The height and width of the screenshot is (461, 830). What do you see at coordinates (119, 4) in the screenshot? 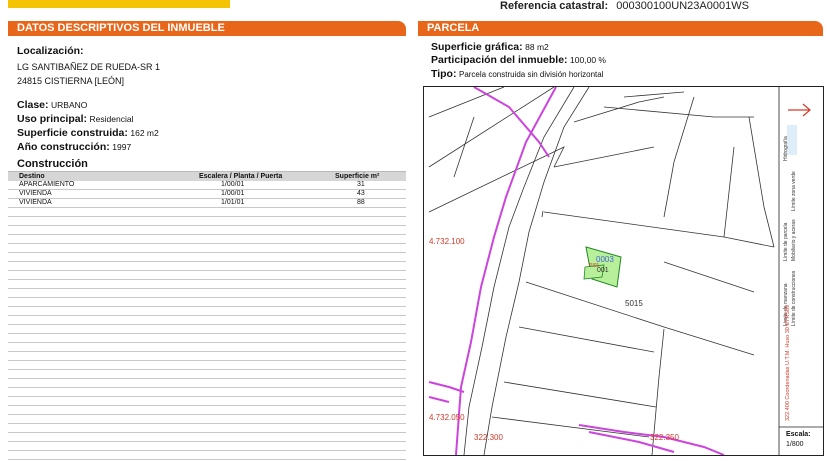
I see `catastro-logo-strip` at bounding box center [119, 4].